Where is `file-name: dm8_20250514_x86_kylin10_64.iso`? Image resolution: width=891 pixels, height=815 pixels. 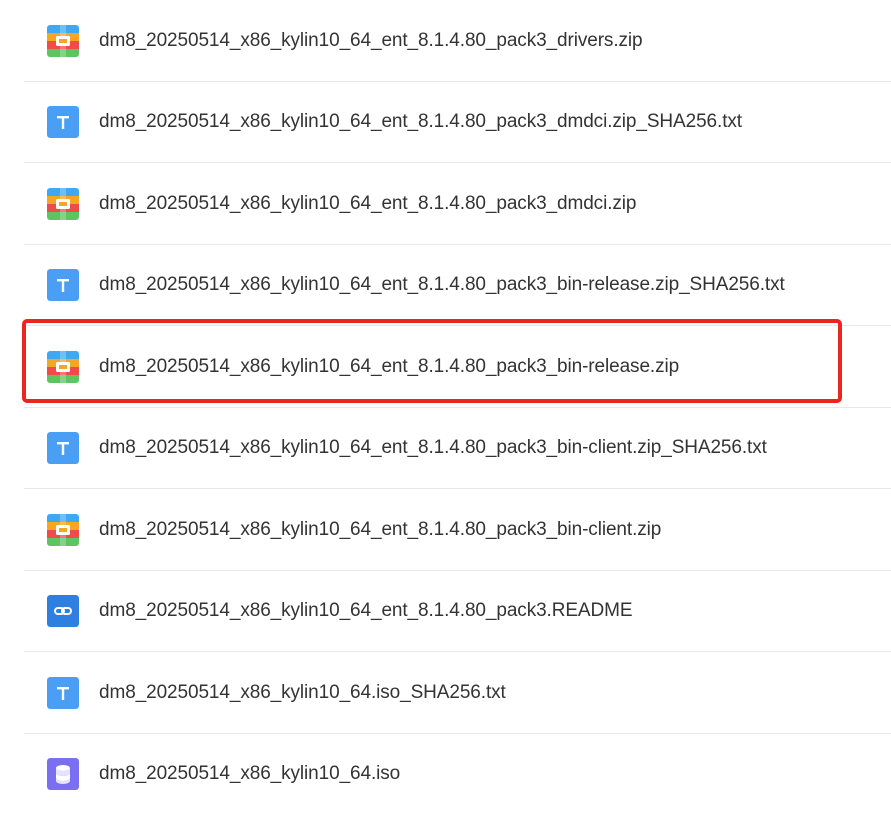 file-name: dm8_20250514_x86_kylin10_64.iso is located at coordinates (249, 774).